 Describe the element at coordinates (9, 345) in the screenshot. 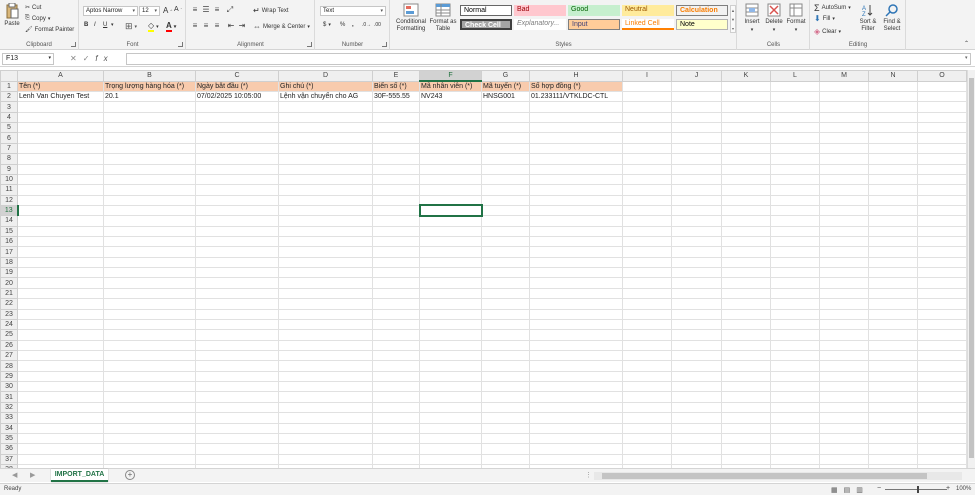

I see `row-header-26: 26` at that location.